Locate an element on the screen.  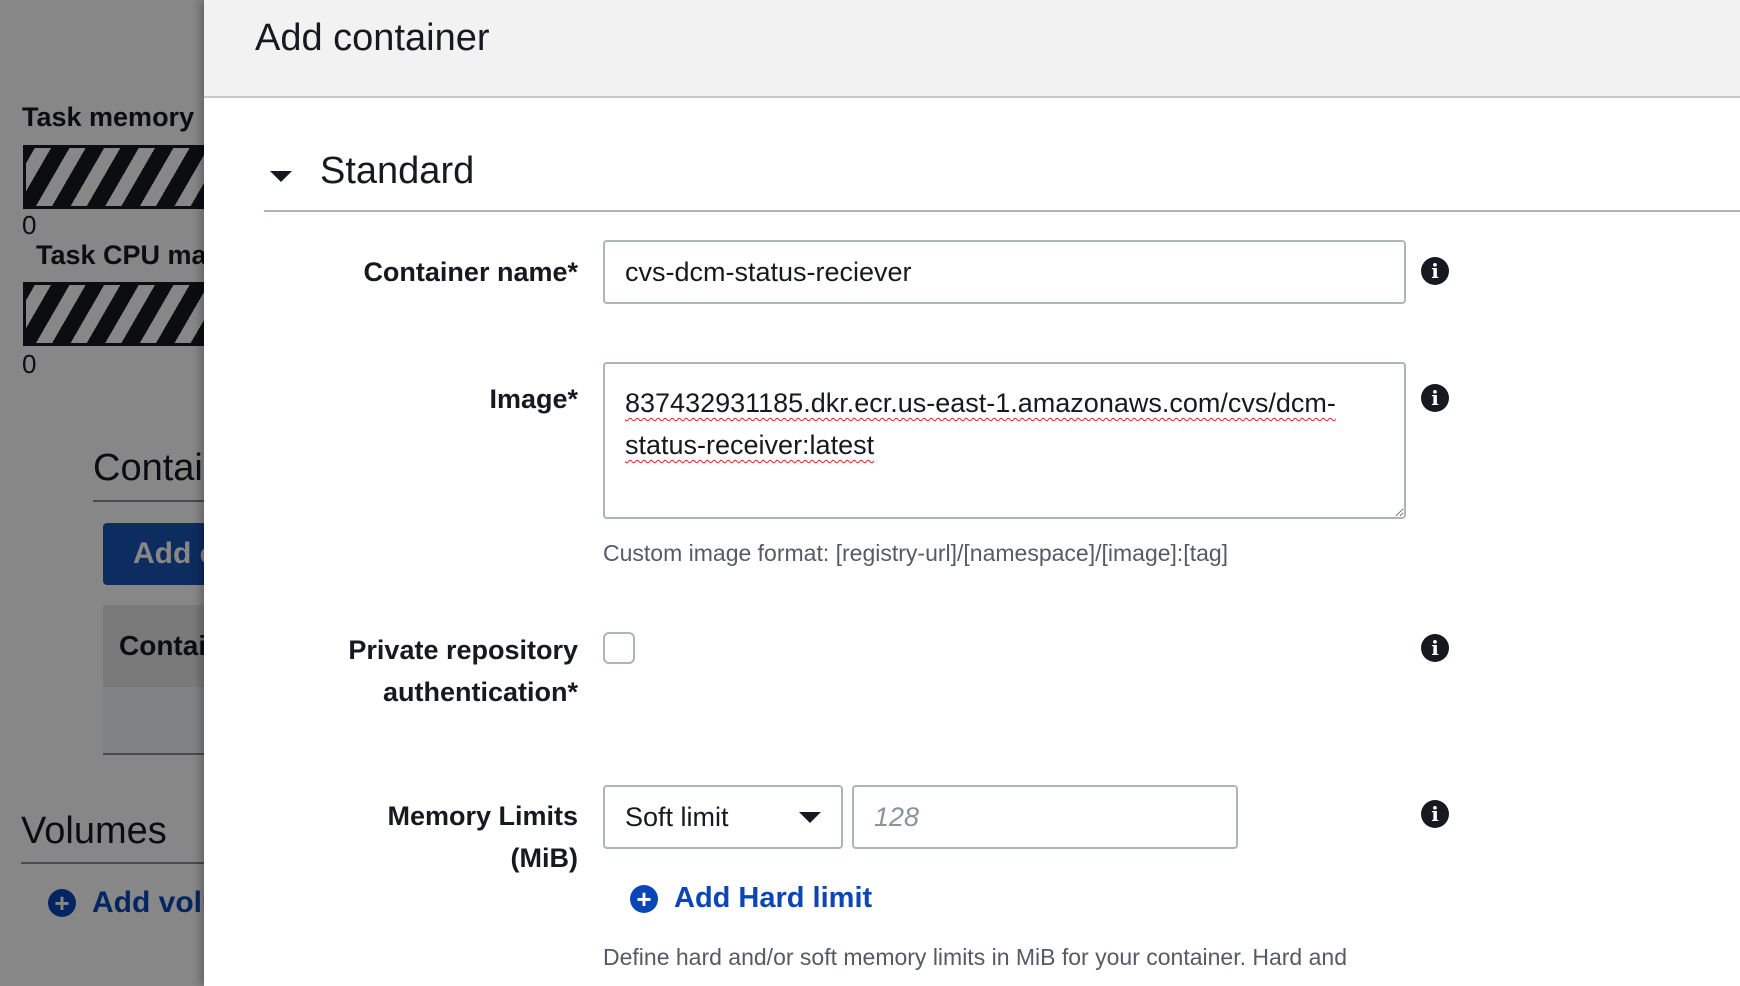
caret-down-icon is located at coordinates (281, 176).